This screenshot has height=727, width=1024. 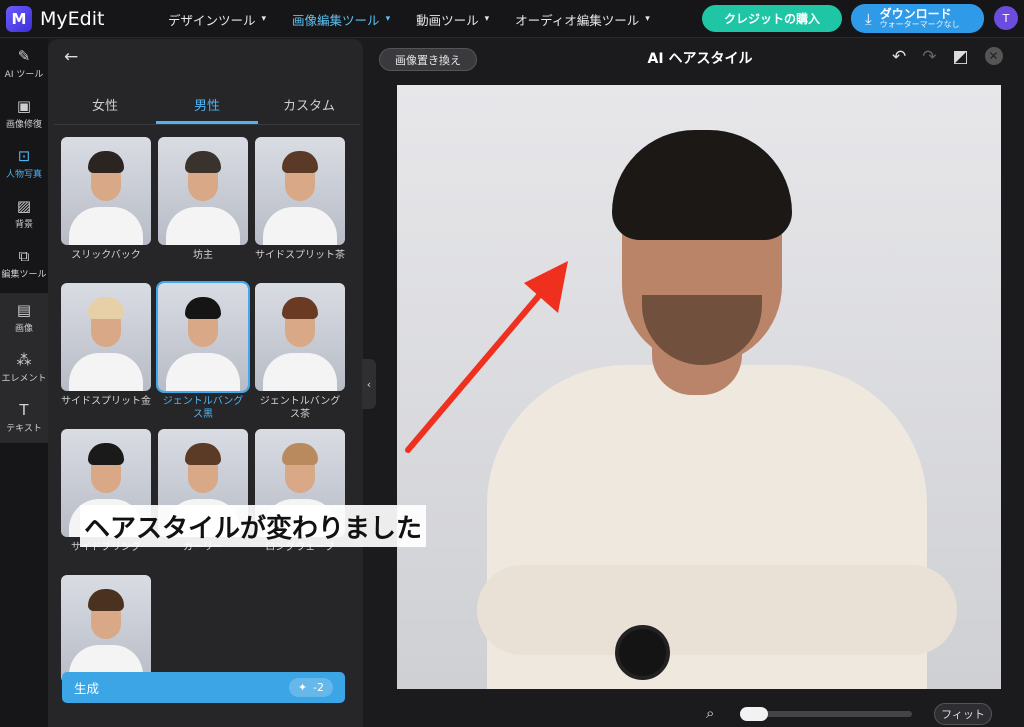 I want to click on download-sublabel: ウォーターマークなし, so click(x=919, y=24).